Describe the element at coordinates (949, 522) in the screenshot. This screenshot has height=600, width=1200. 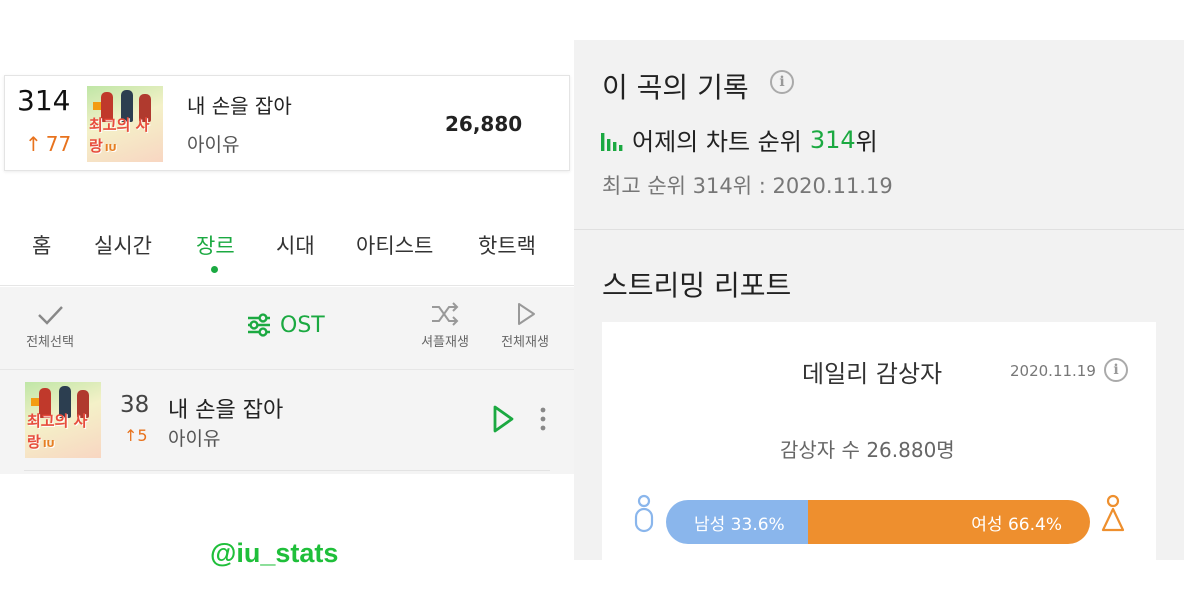
I see `female-share-segment: 여성 66.4%` at that location.